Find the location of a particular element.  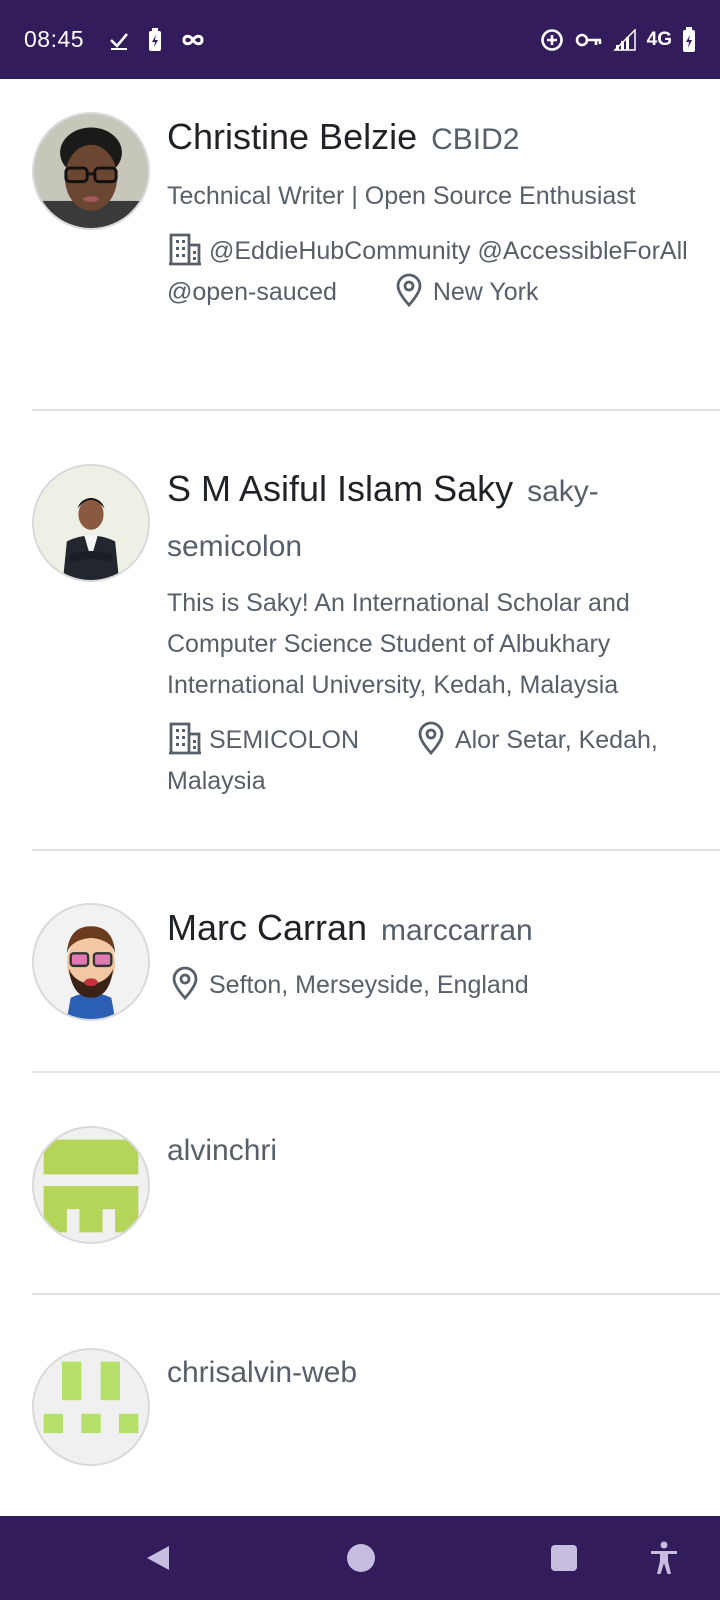

user-login: CBID2 is located at coordinates (475, 139).